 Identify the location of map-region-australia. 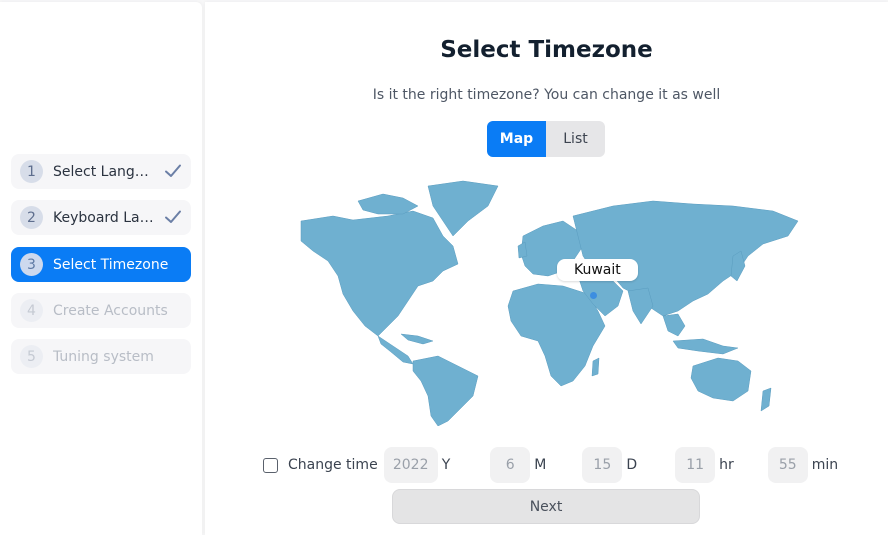
(721, 379).